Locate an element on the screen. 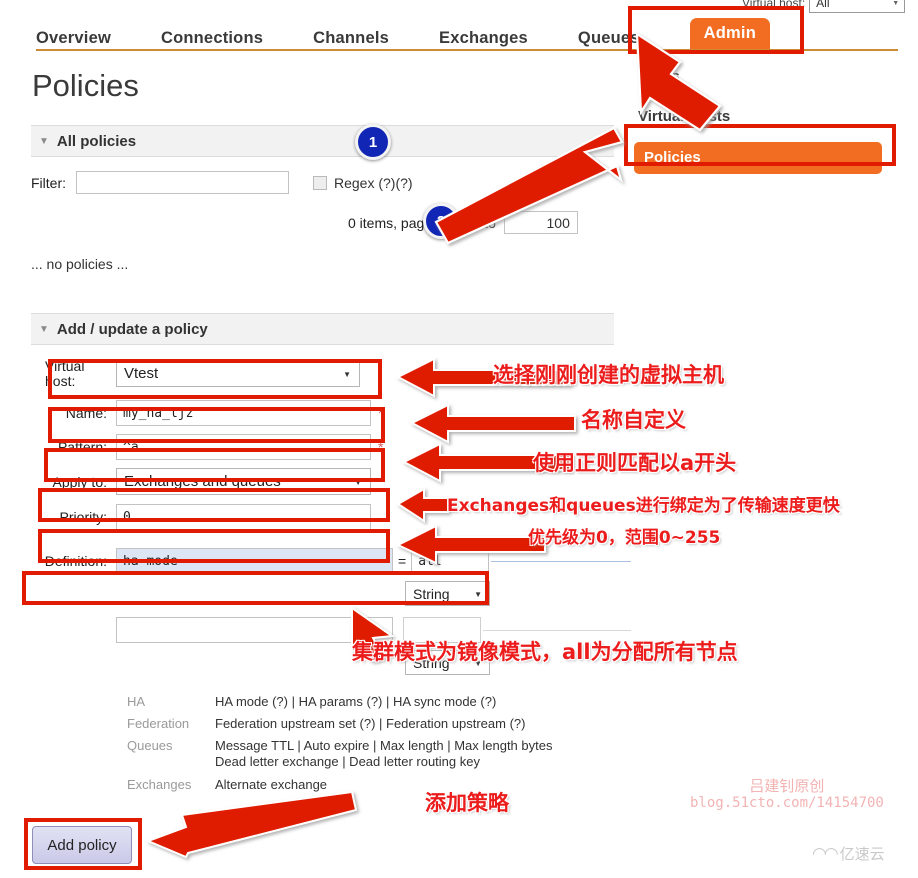 Image resolution: width=918 pixels, height=878 pixels. sidebar-item-users: Users is located at coordinates (765, 76).